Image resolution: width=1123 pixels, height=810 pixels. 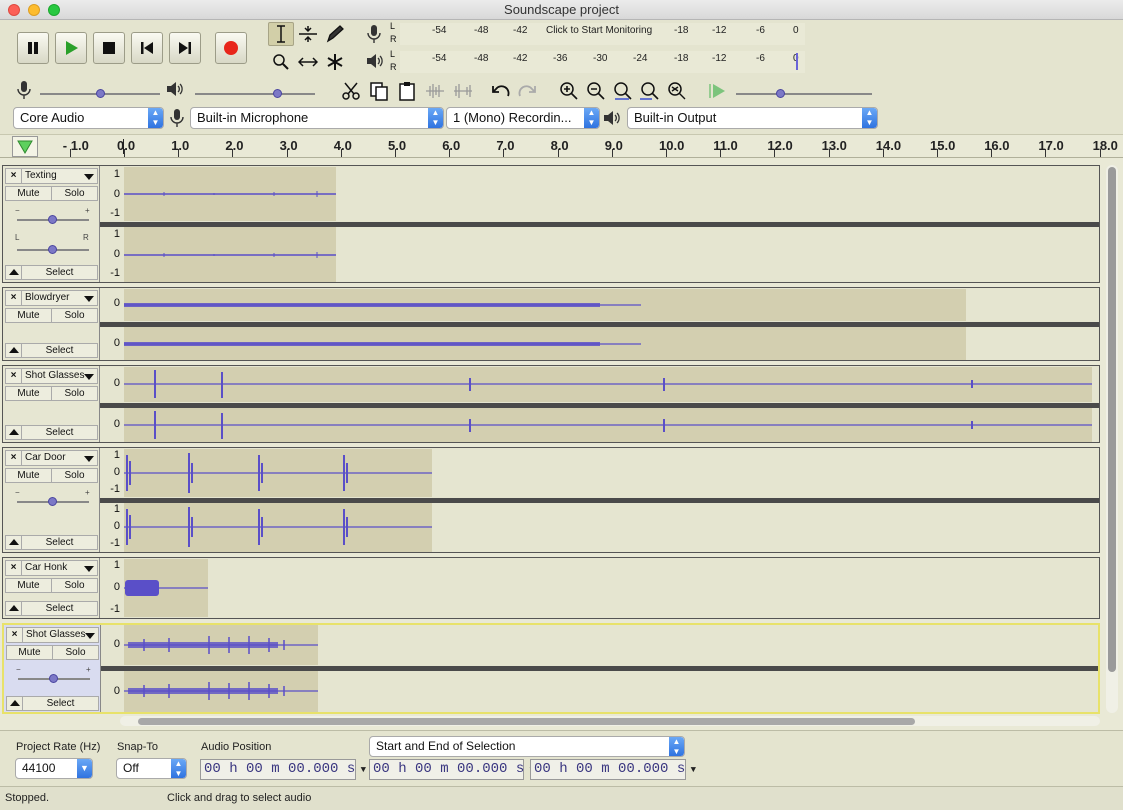 I want to click on close-window-button, so click(x=14, y=10).